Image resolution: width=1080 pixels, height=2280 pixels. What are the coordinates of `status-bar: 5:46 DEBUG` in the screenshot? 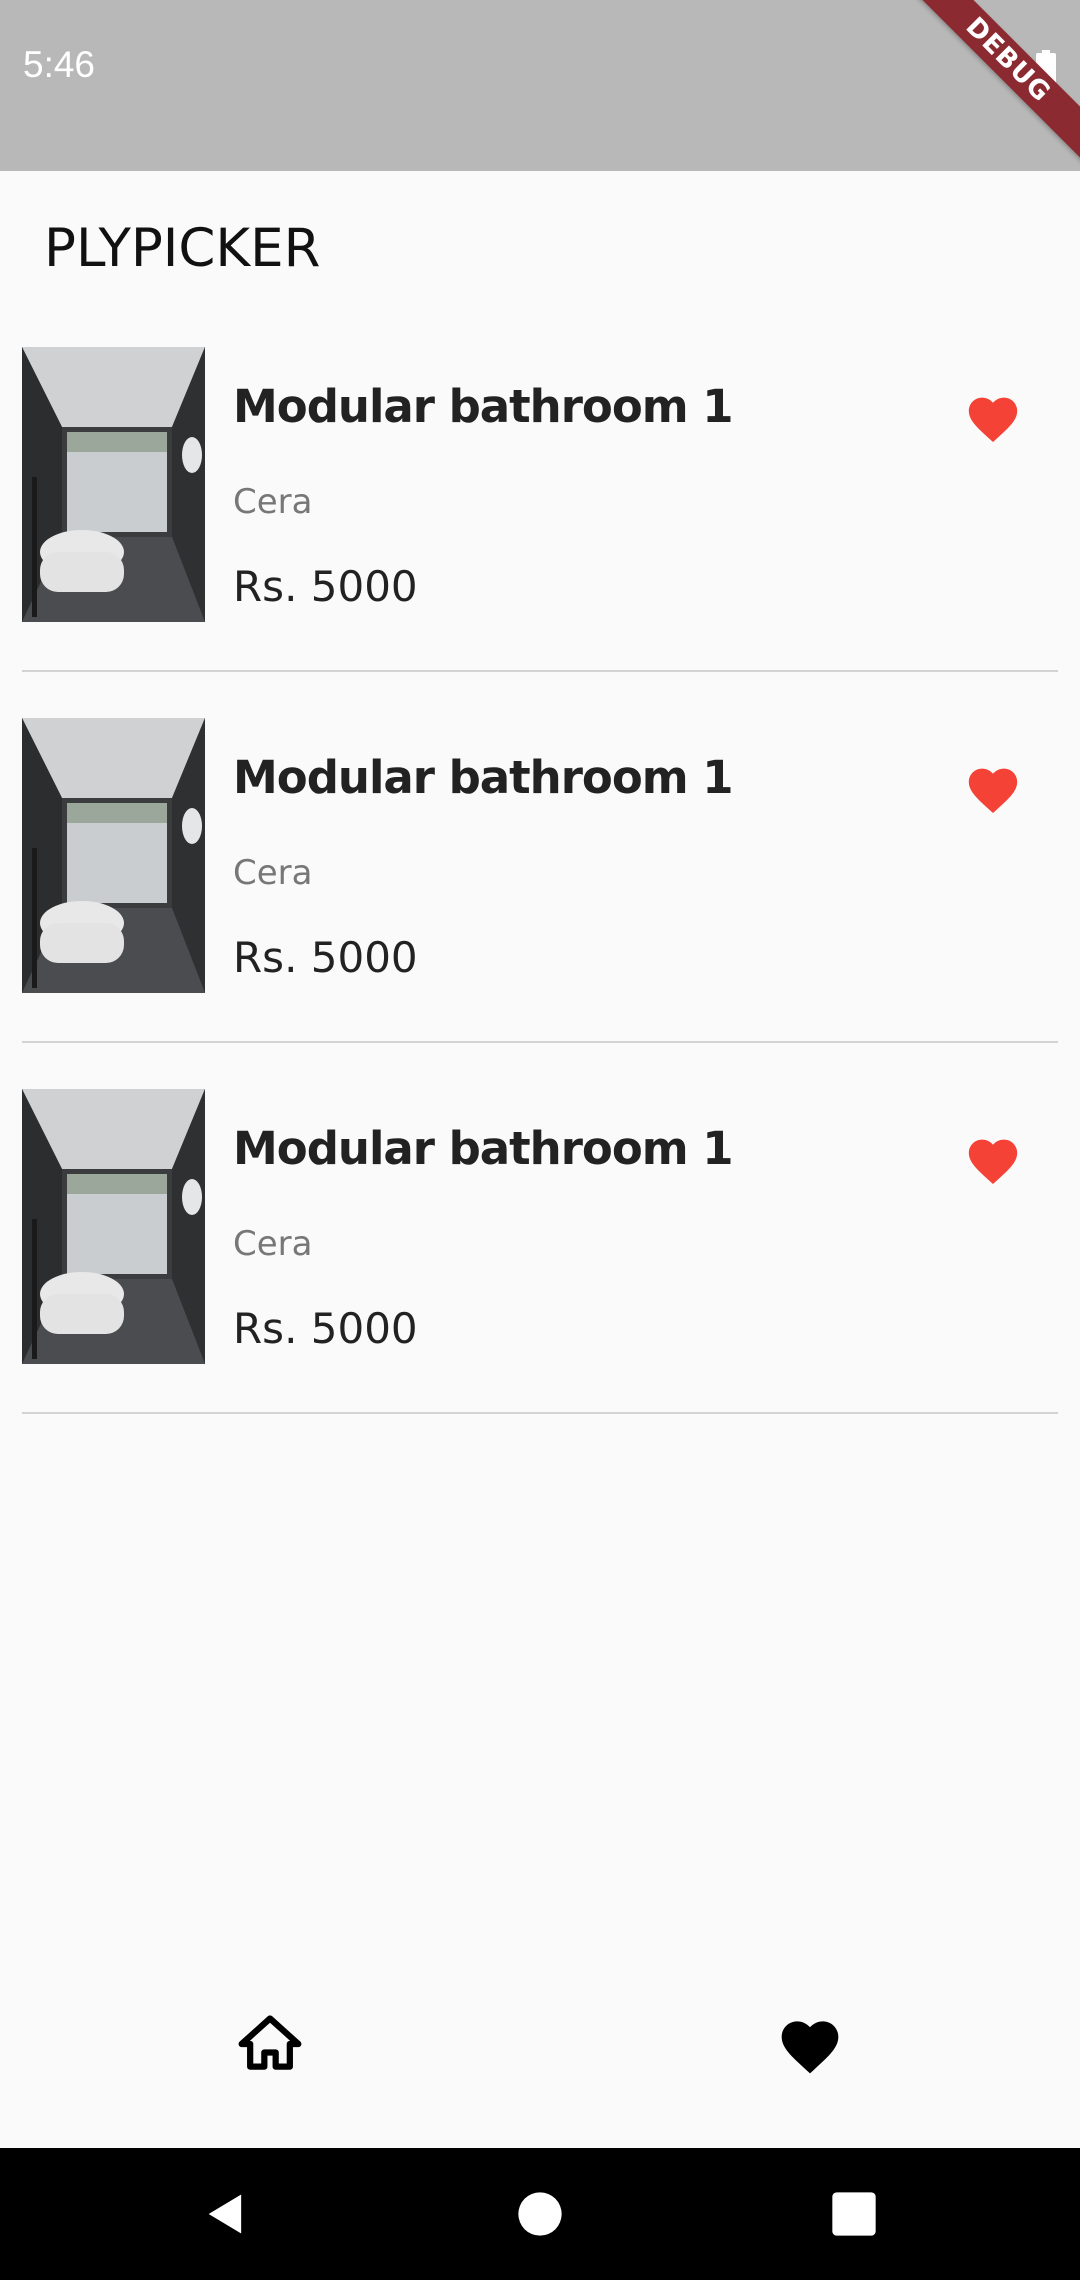 It's located at (540, 85).